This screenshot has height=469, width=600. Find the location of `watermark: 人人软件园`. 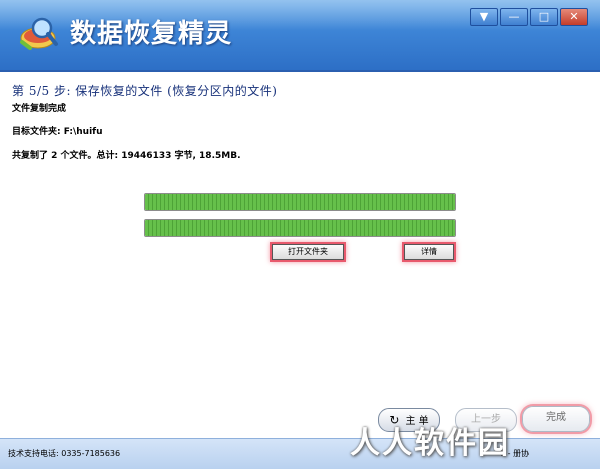

watermark: 人人软件园 is located at coordinates (430, 443).